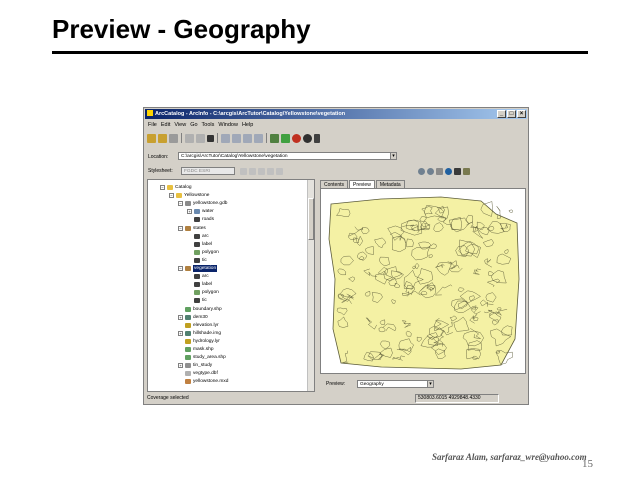 The width and height of the screenshot is (638, 478). What do you see at coordinates (430, 384) in the screenshot?
I see `preview-dropdown-icon: ▾` at bounding box center [430, 384].